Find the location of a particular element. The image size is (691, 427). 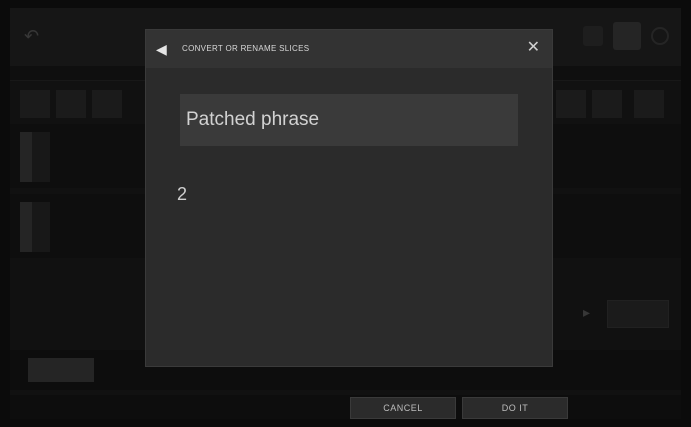

speaker-icon: ◀ is located at coordinates (161, 49).